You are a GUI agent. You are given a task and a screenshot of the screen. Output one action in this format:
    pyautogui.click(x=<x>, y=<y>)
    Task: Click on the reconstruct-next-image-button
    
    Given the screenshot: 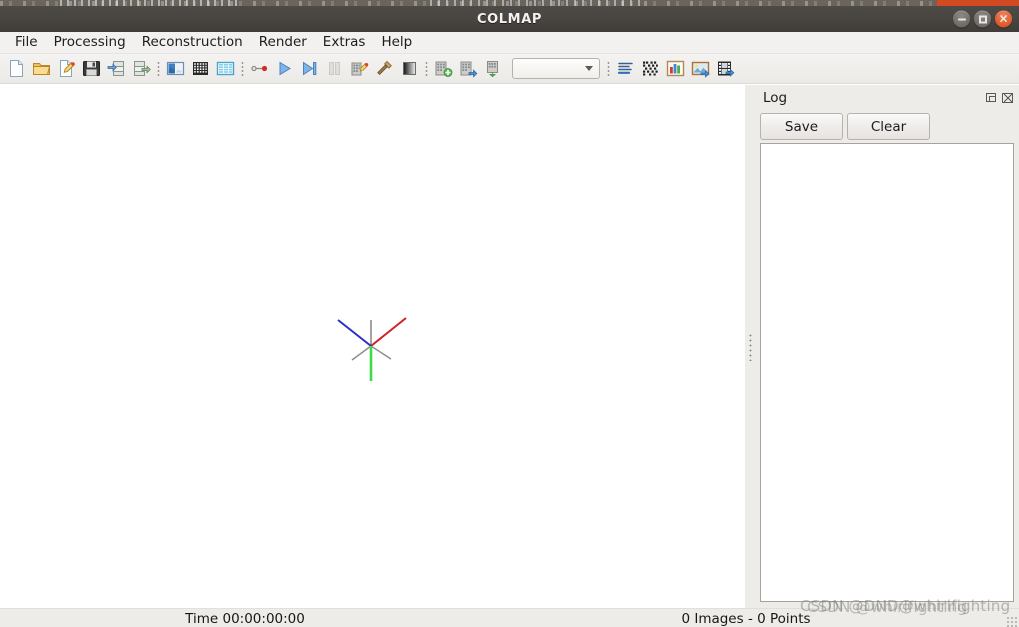 What is the action you would take?
    pyautogui.click(x=309, y=68)
    